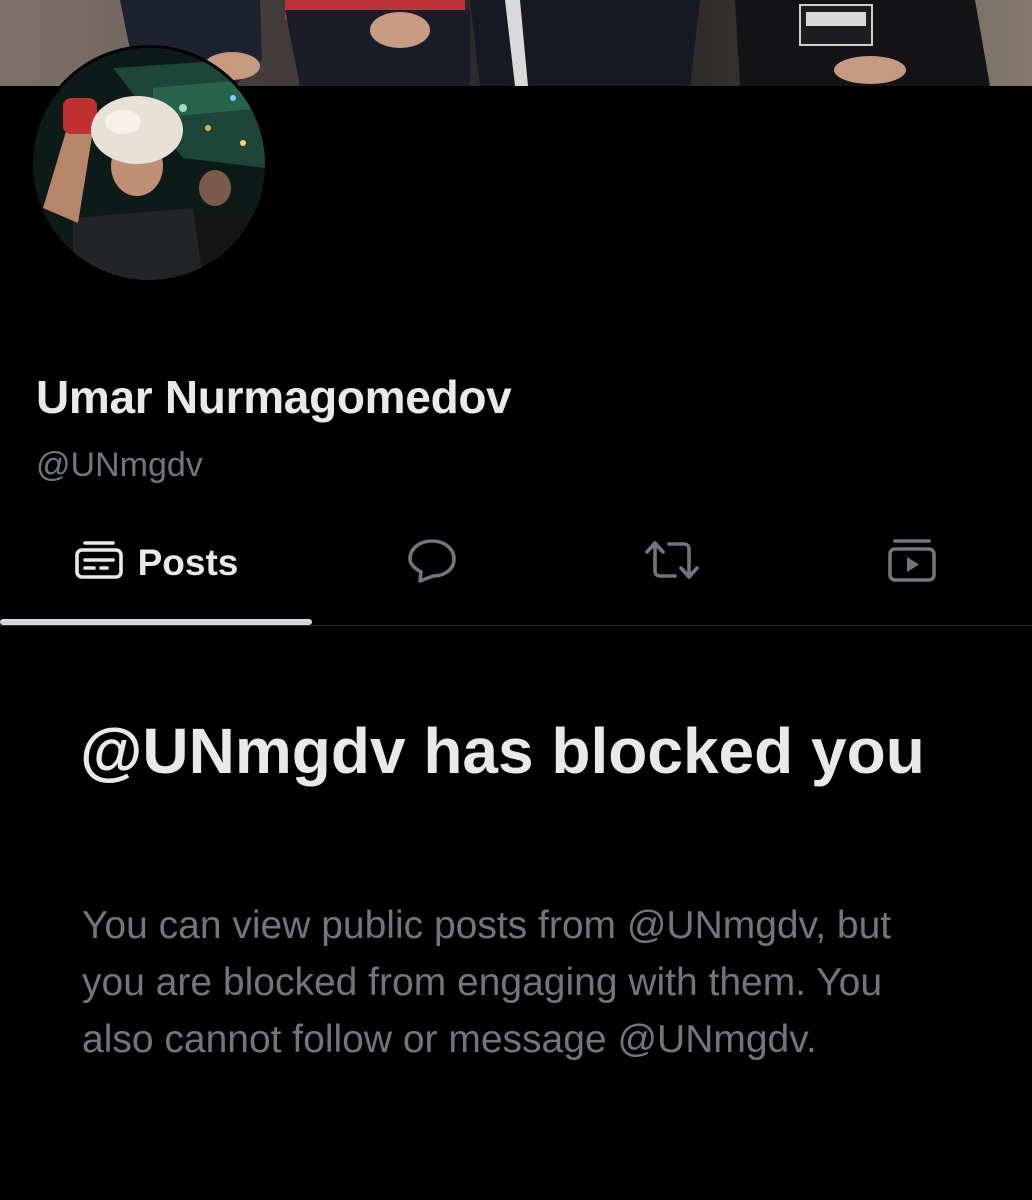 The image size is (1032, 1200). I want to click on tab-posts: Posts, so click(156, 562).